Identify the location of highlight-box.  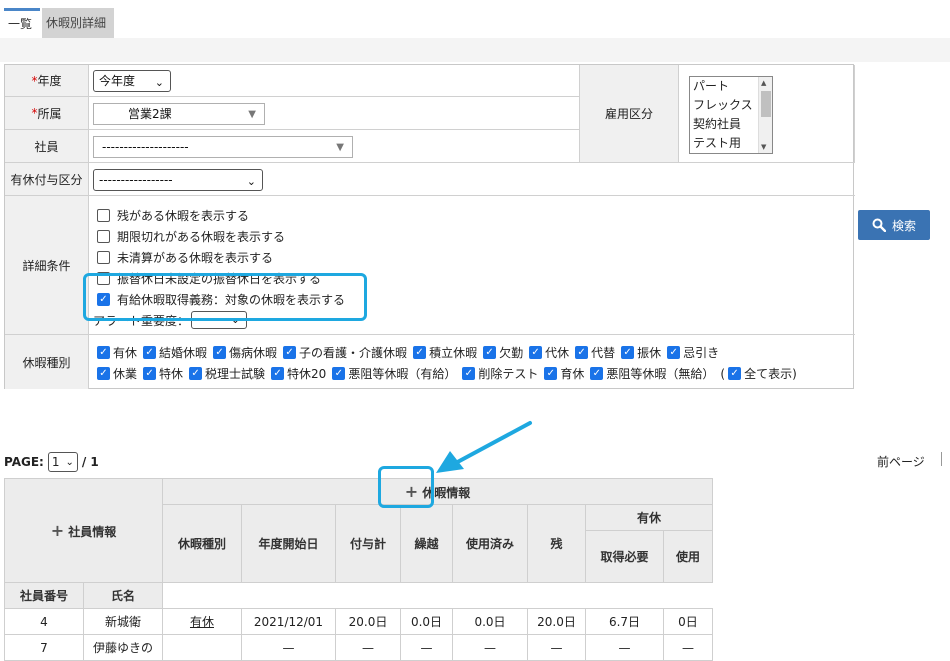
(225, 297).